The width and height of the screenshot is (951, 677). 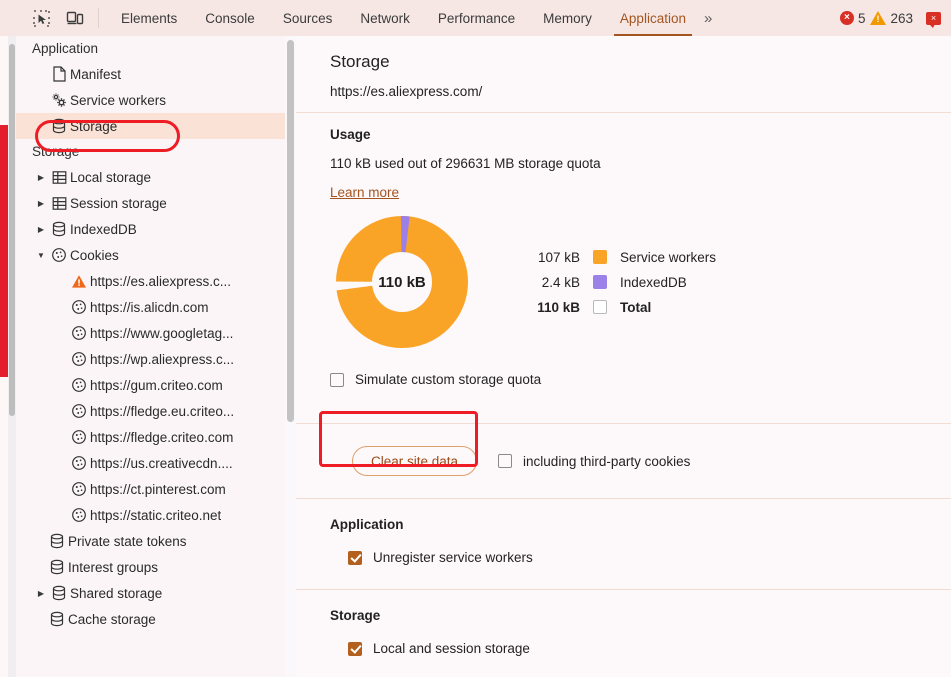 What do you see at coordinates (156, 229) in the screenshot?
I see `sidebar-item-indexeddb: ▶ IndexedDB` at bounding box center [156, 229].